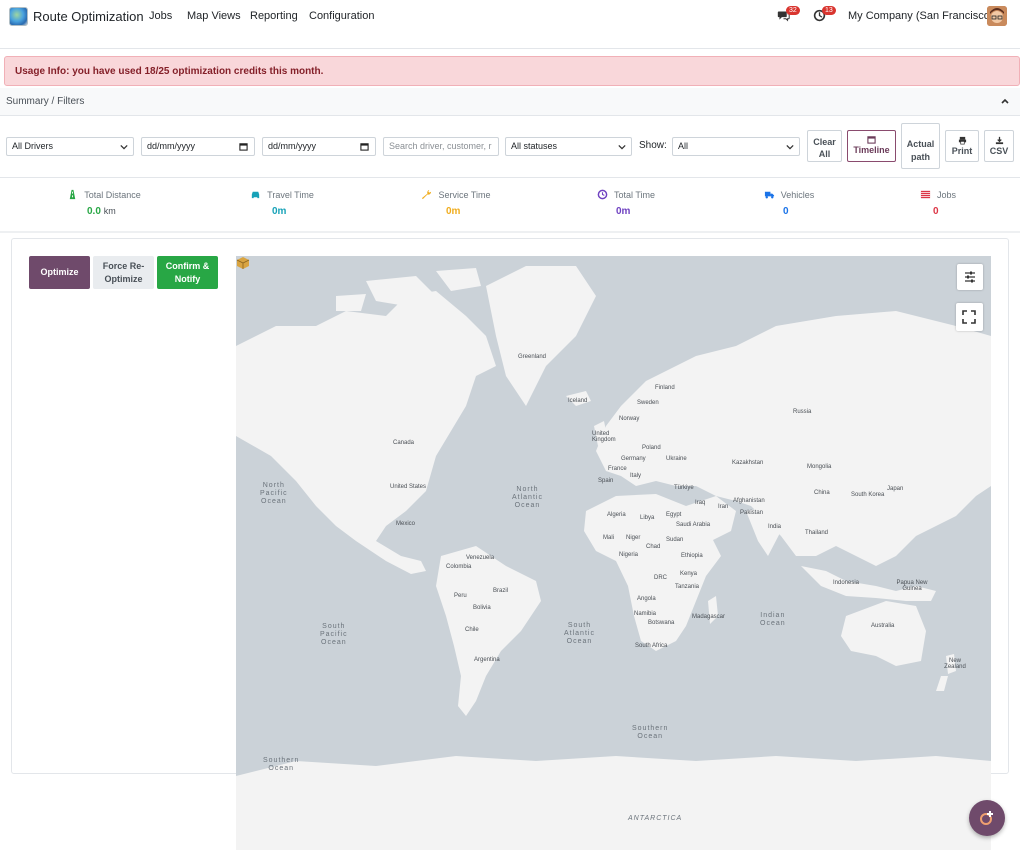  Describe the element at coordinates (602, 194) in the screenshot. I see `clock-icon` at that location.